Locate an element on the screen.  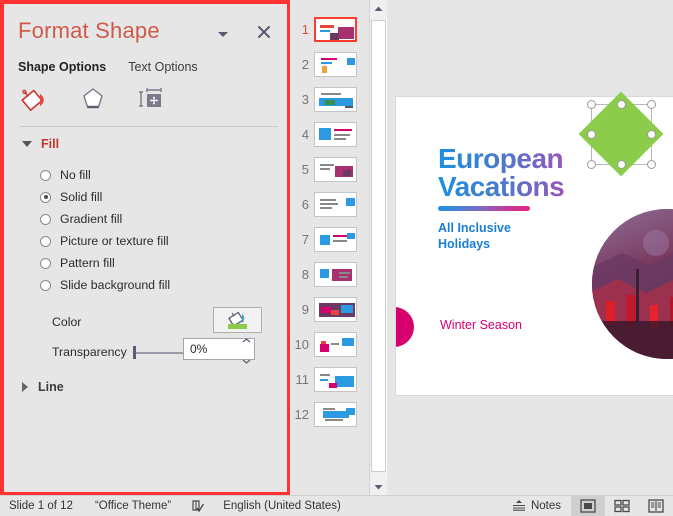
thumbnail-number: 5 is located at coordinates (305, 169).